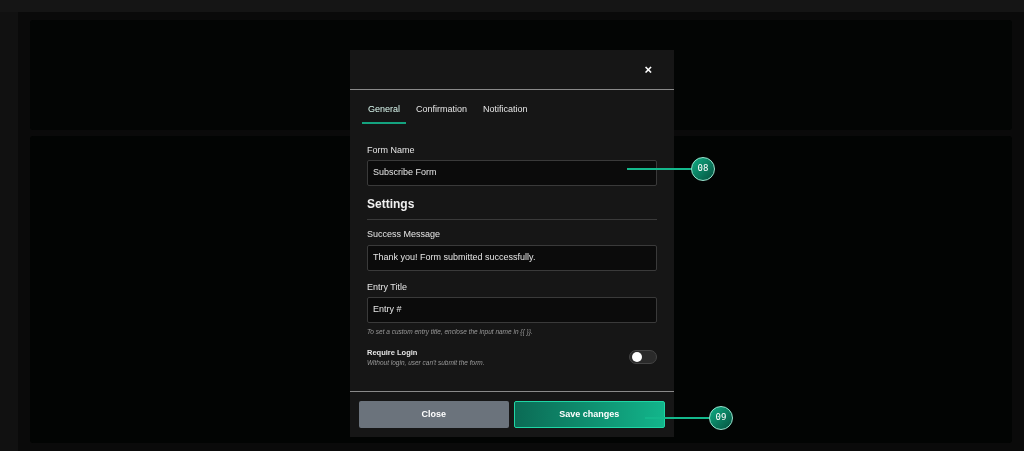 The image size is (1024, 451). I want to click on field-label: Success Message, so click(404, 234).